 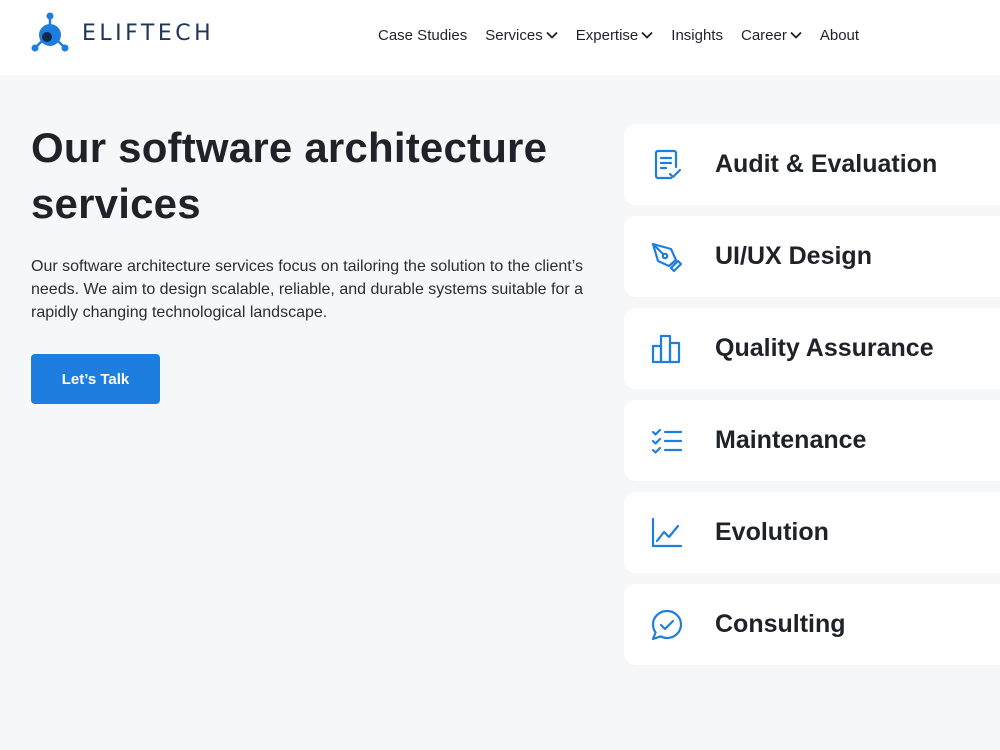 What do you see at coordinates (667, 441) in the screenshot?
I see `checklist-icon` at bounding box center [667, 441].